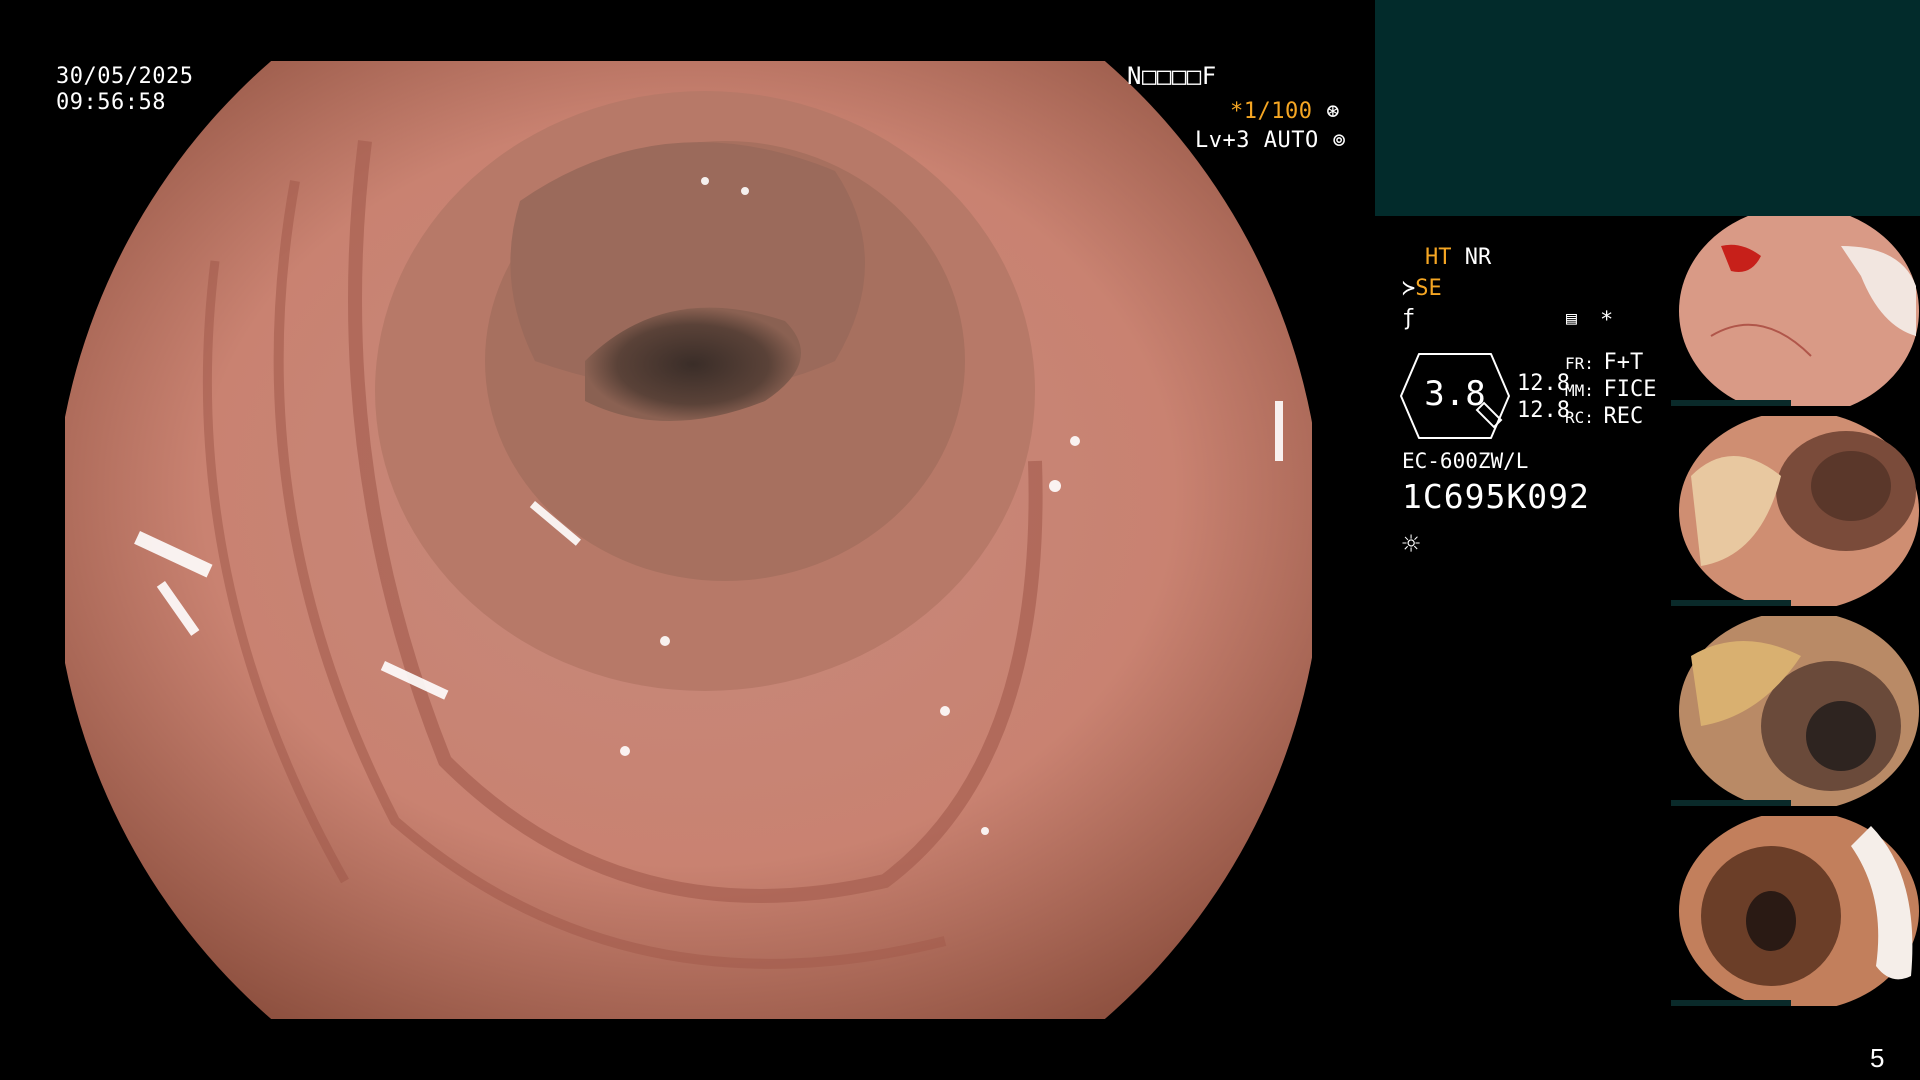 The image size is (1920, 1080). Describe the element at coordinates (1579, 363) in the screenshot. I see `fr-label: FR:` at that location.